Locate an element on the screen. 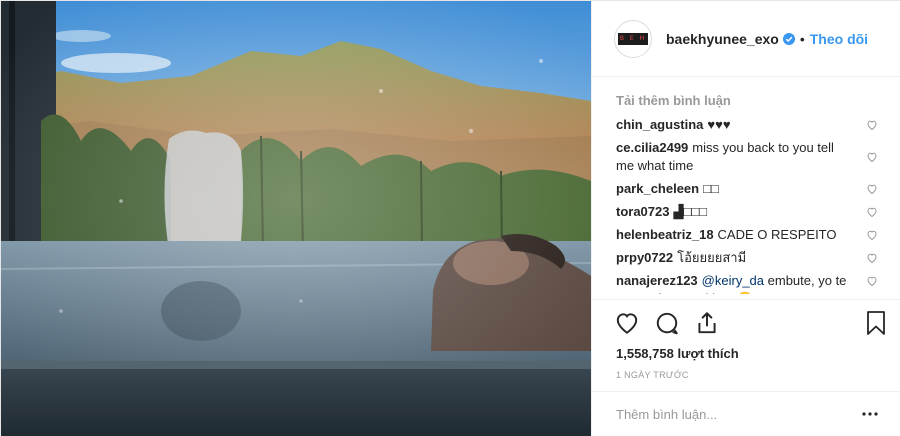 The height and width of the screenshot is (436, 900). follow-button: Theo dõi is located at coordinates (839, 39).